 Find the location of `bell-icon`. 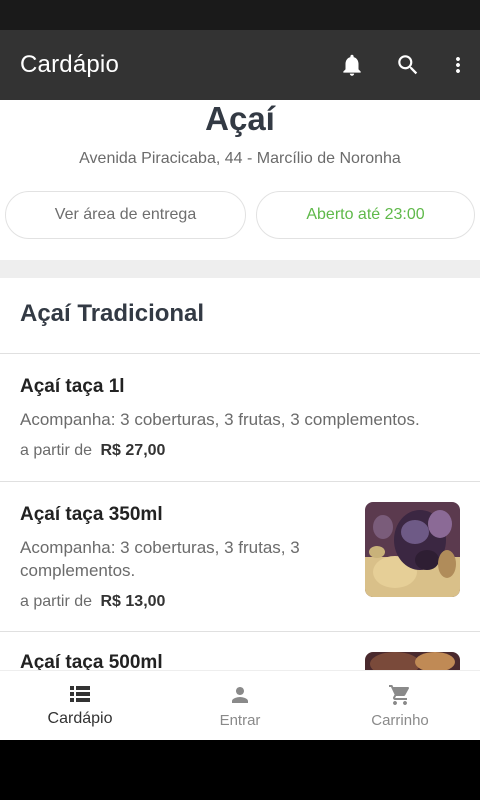

bell-icon is located at coordinates (352, 65).